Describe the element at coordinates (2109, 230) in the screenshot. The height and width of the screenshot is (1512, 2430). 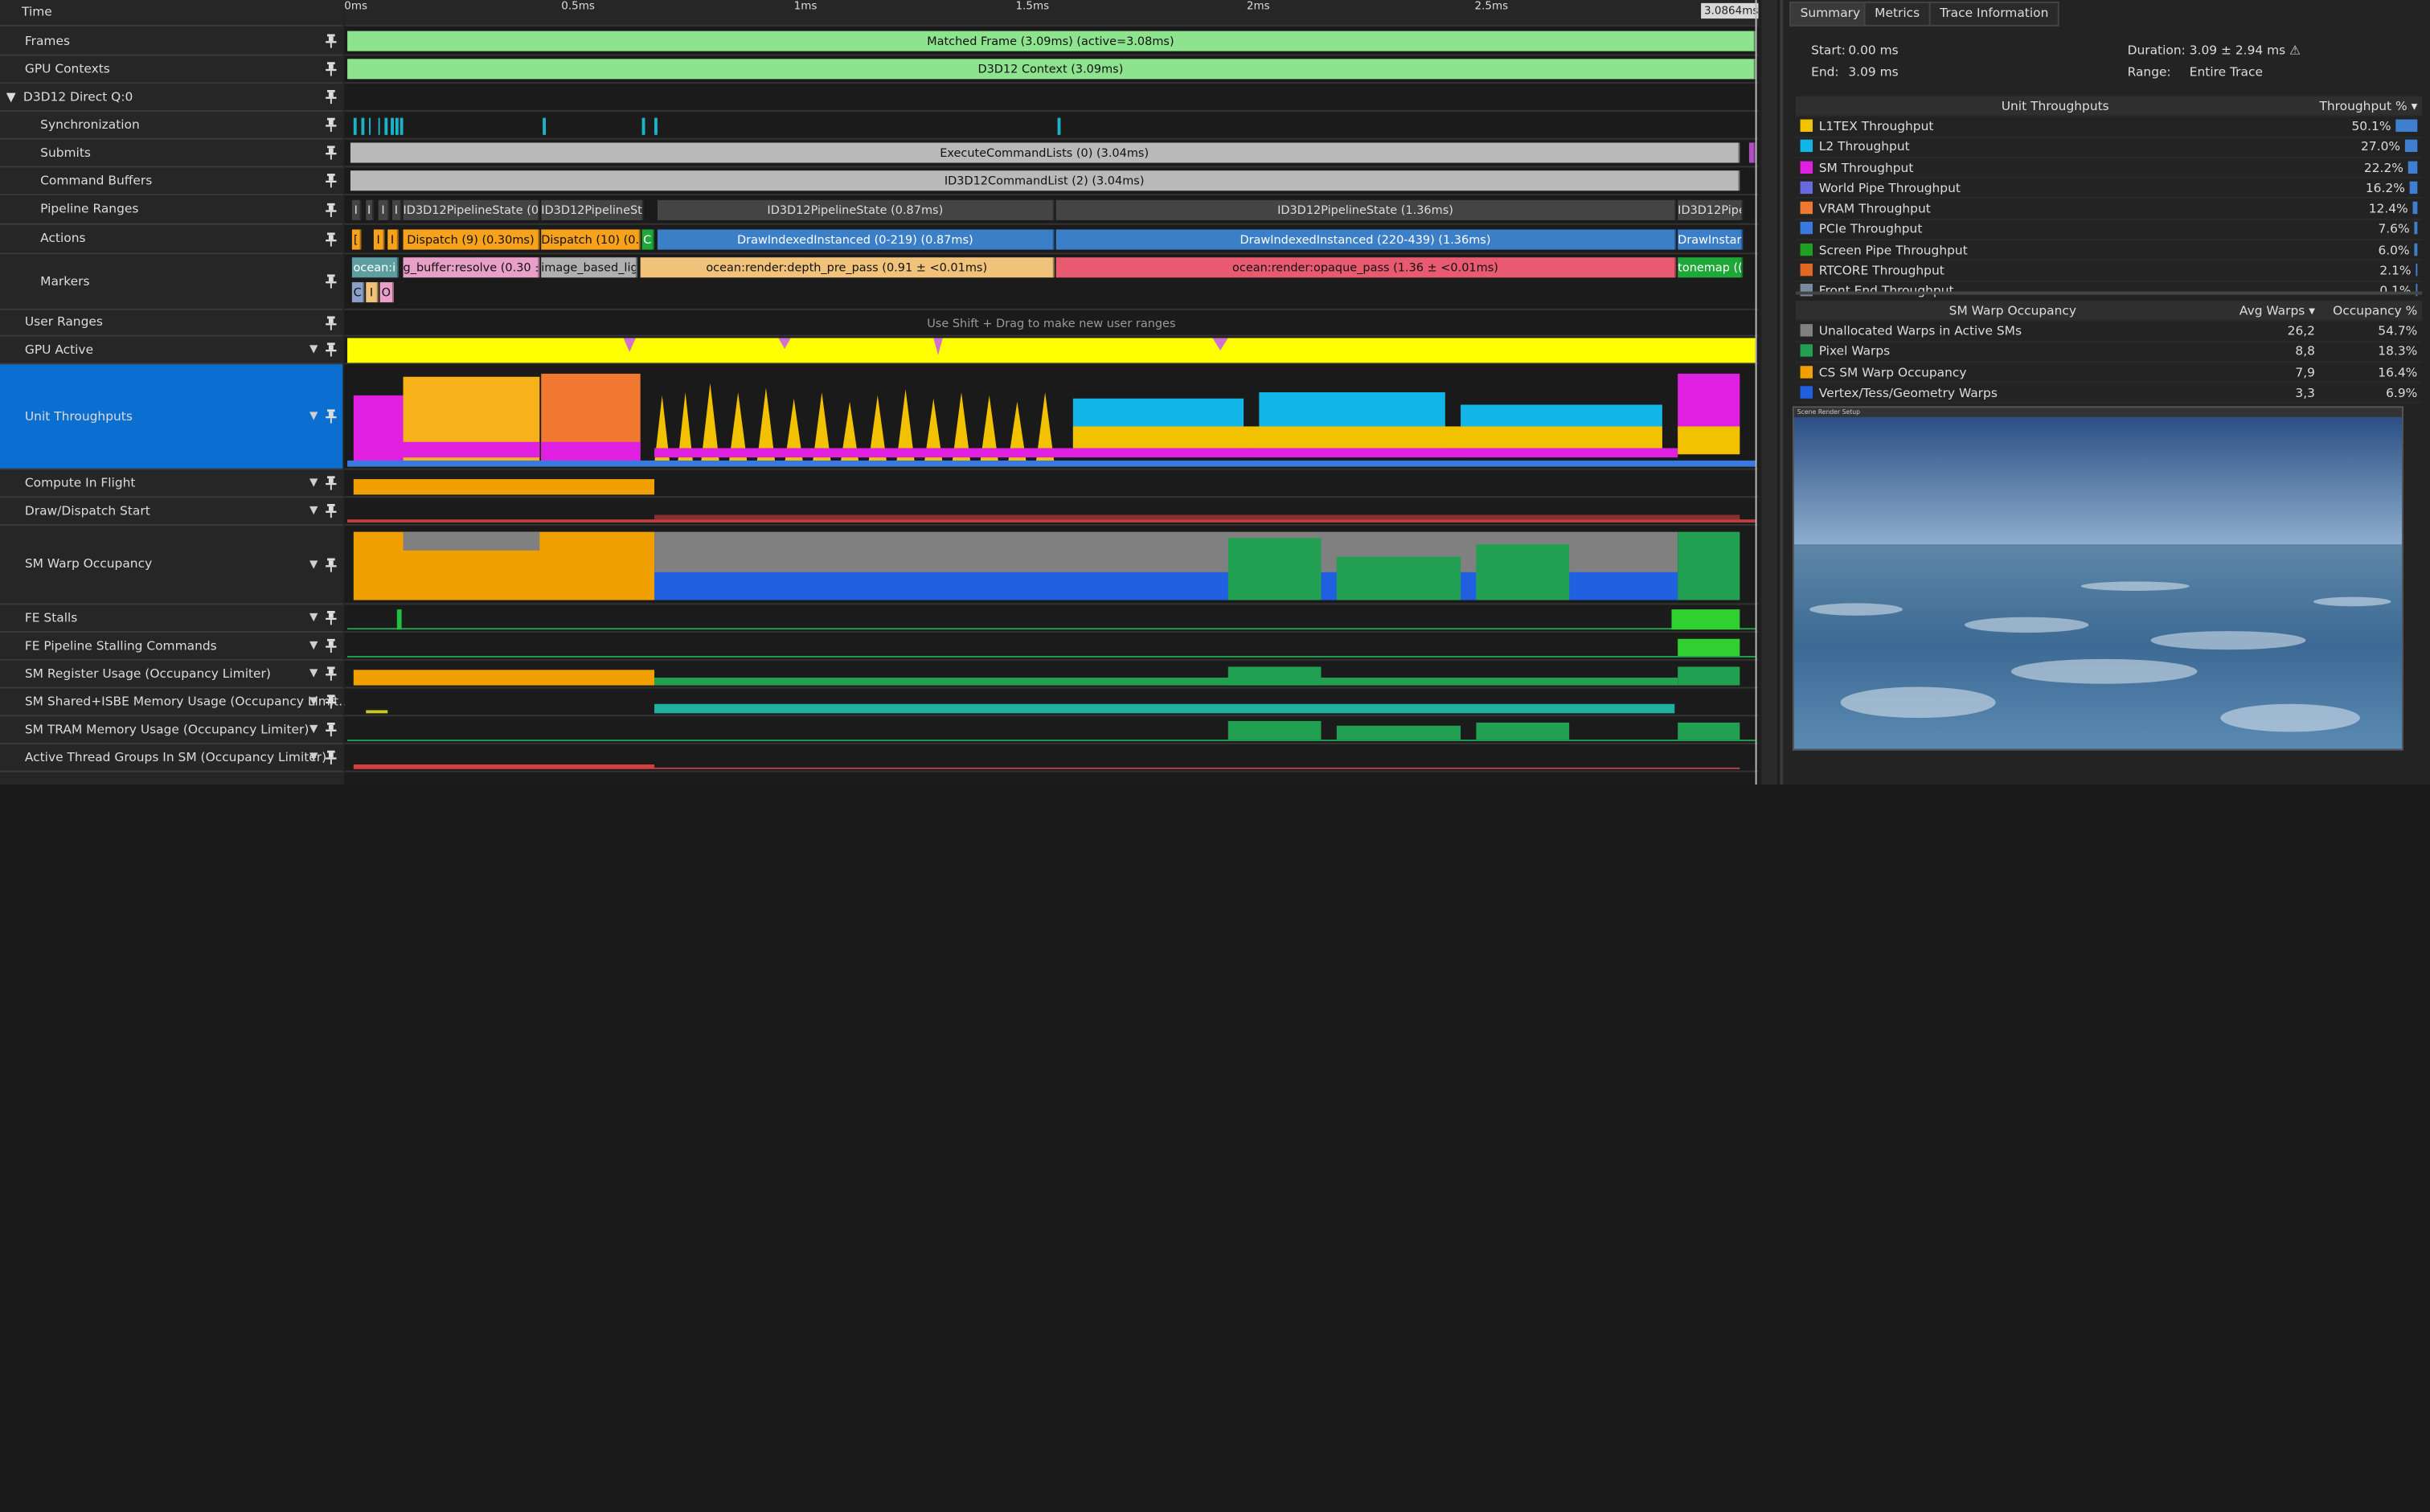
I see `throughput-row: PCIe Throughput 7.6%` at that location.